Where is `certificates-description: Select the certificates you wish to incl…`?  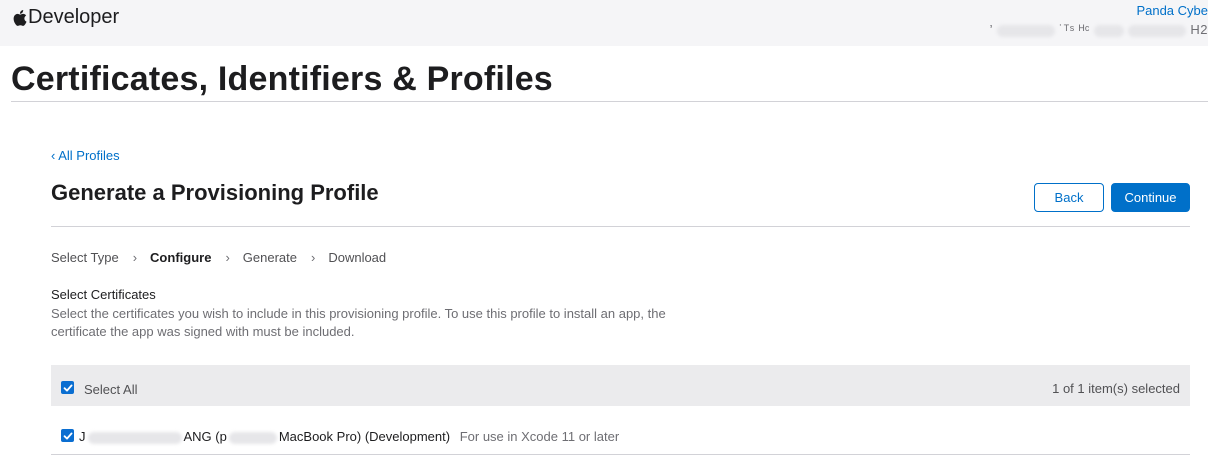 certificates-description: Select the certificates you wish to incl… is located at coordinates (358, 322).